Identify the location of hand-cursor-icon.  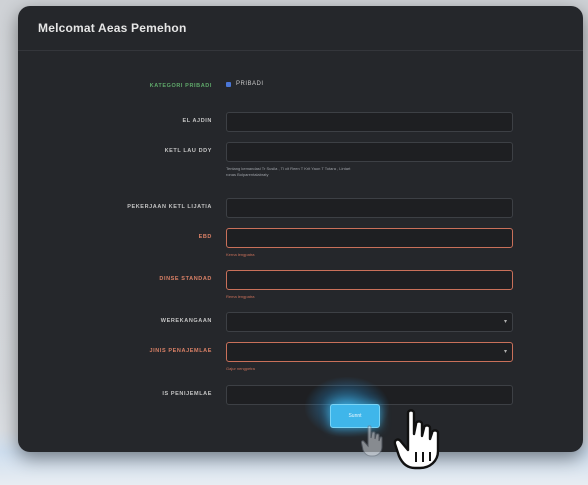
(372, 441).